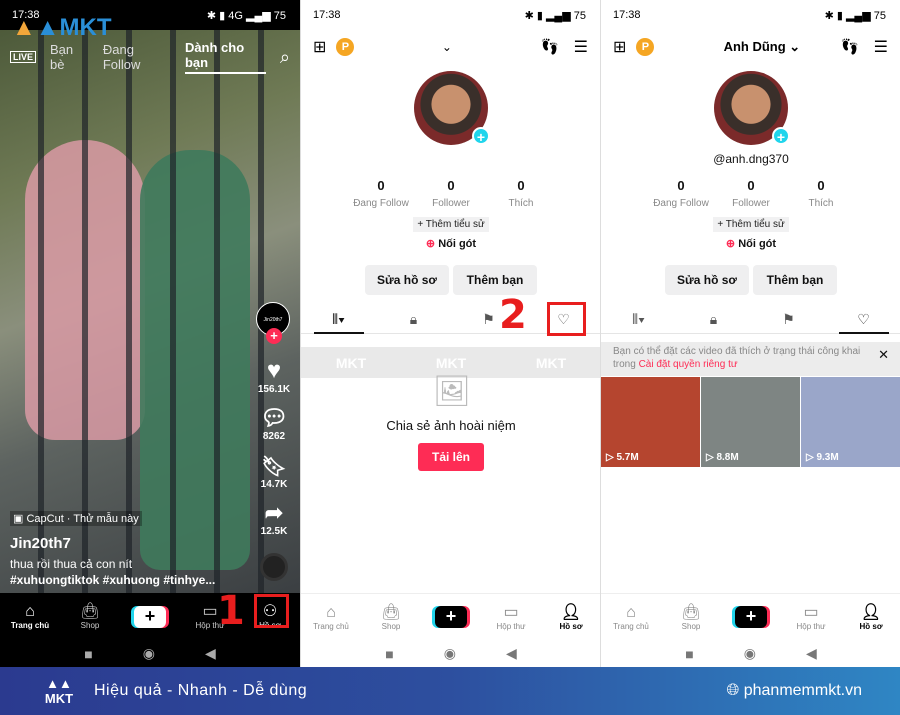 Image resolution: width=900 pixels, height=715 pixels. Describe the element at coordinates (76, 518) in the screenshot. I see `capcut-template-link: ▣ CapCut · Thử mẫu này` at that location.